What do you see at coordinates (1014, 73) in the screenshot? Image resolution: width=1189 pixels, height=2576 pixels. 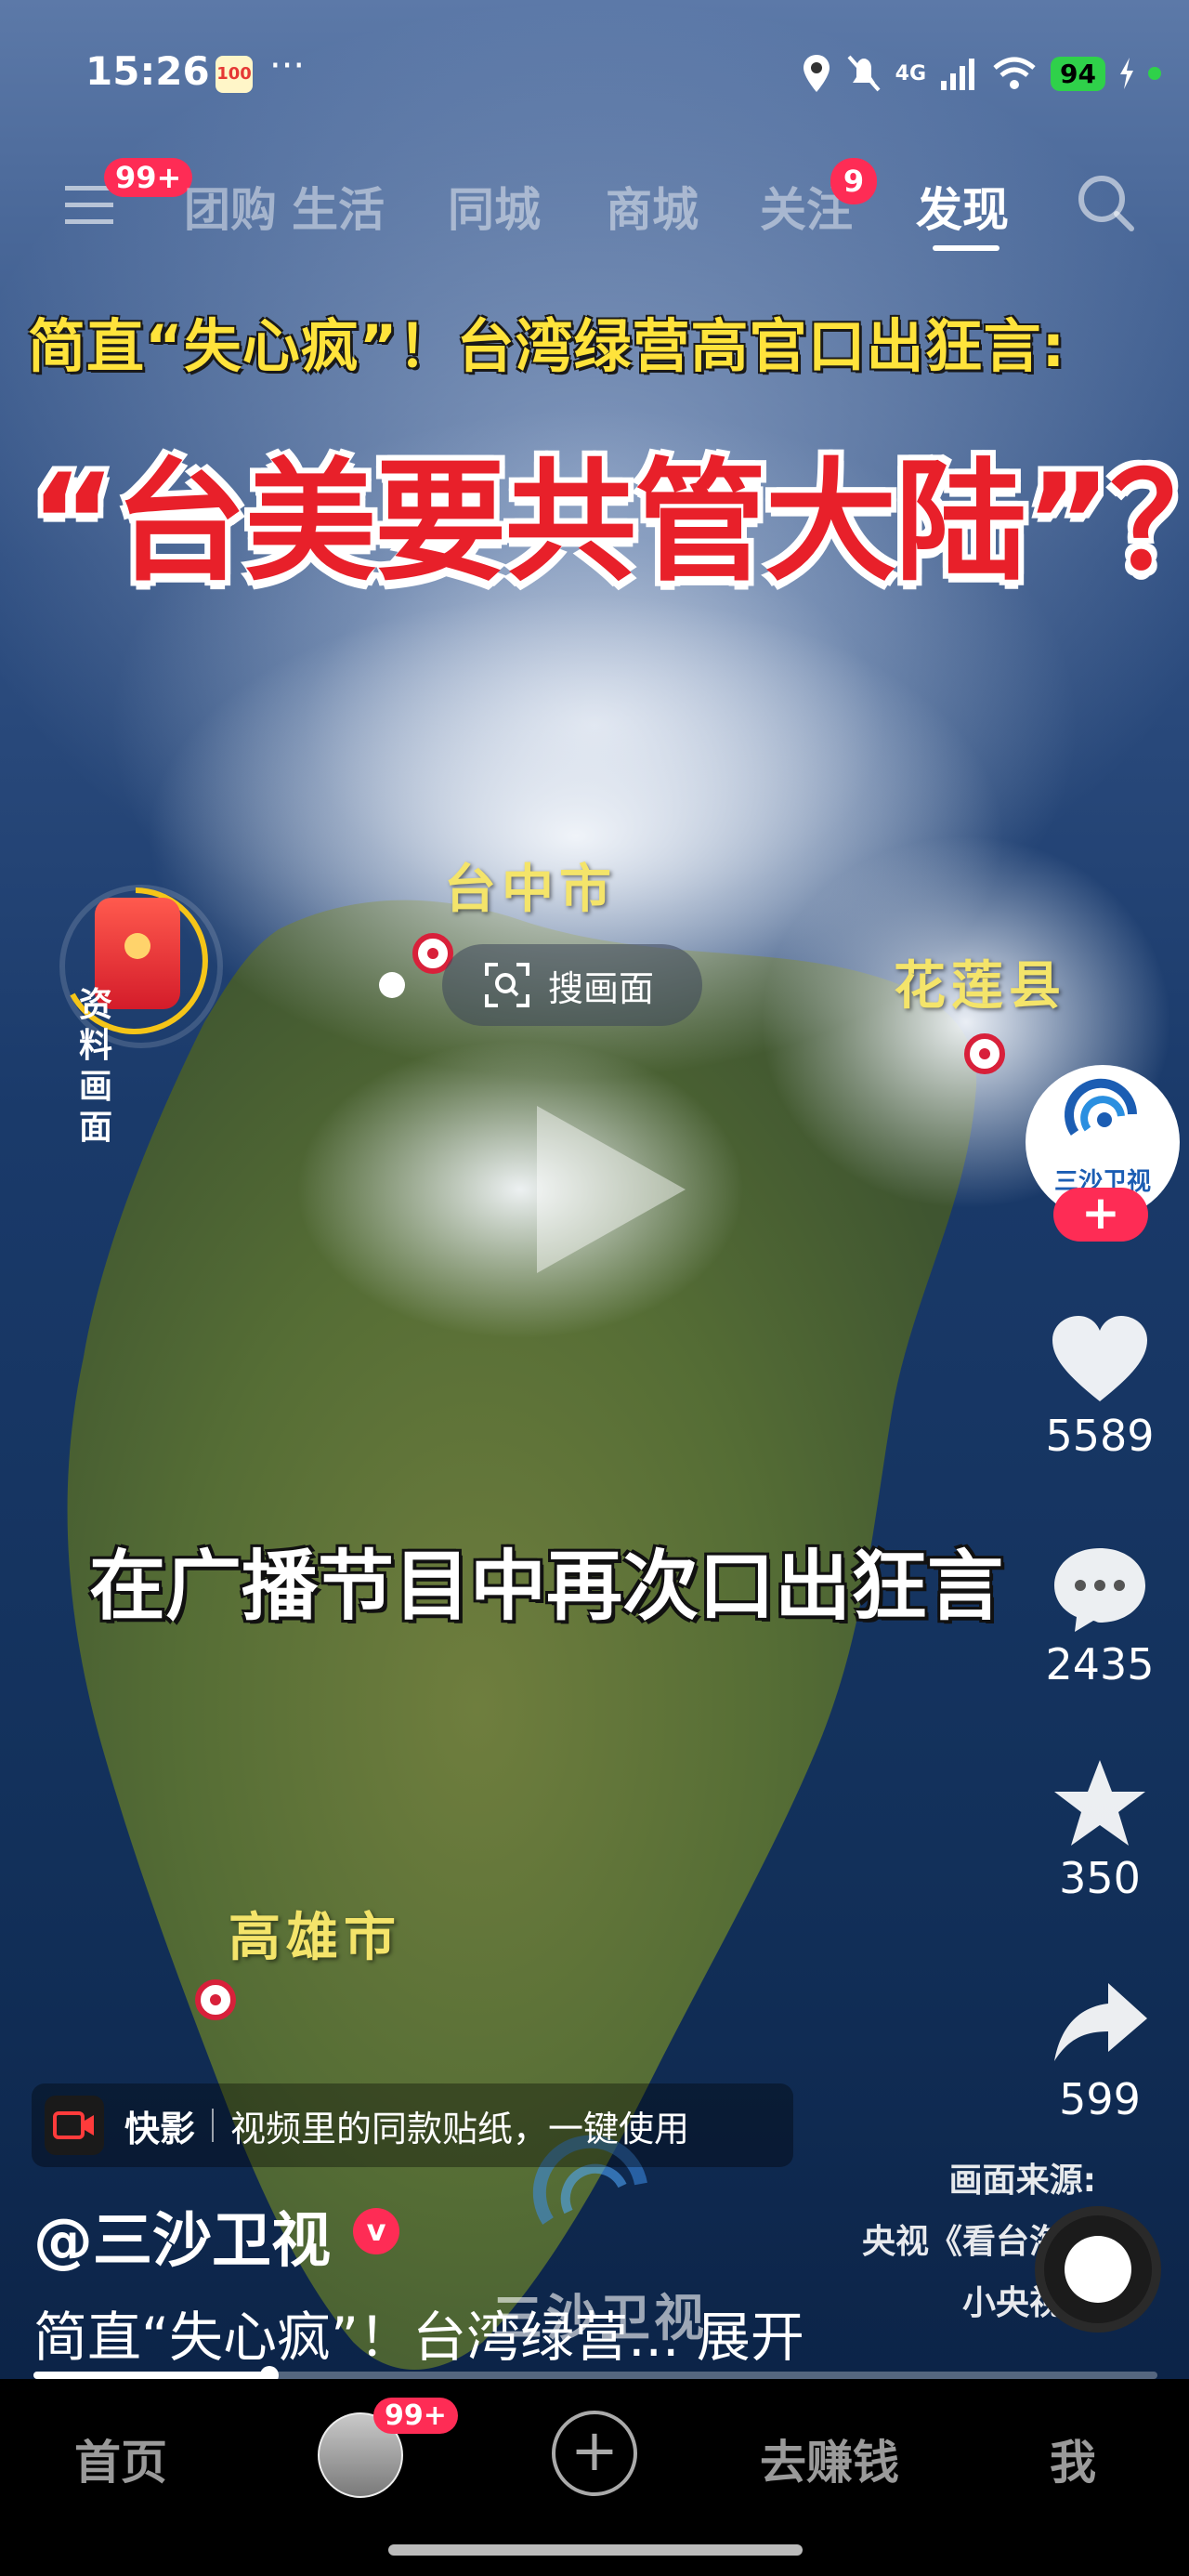 I see `wifi-icon` at bounding box center [1014, 73].